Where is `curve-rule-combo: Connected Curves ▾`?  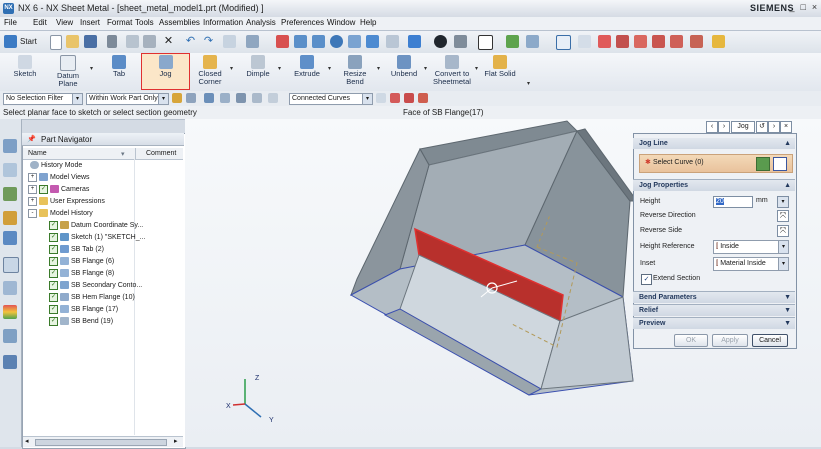
curve-rule-combo: Connected Curves ▾ is located at coordinates (331, 99).